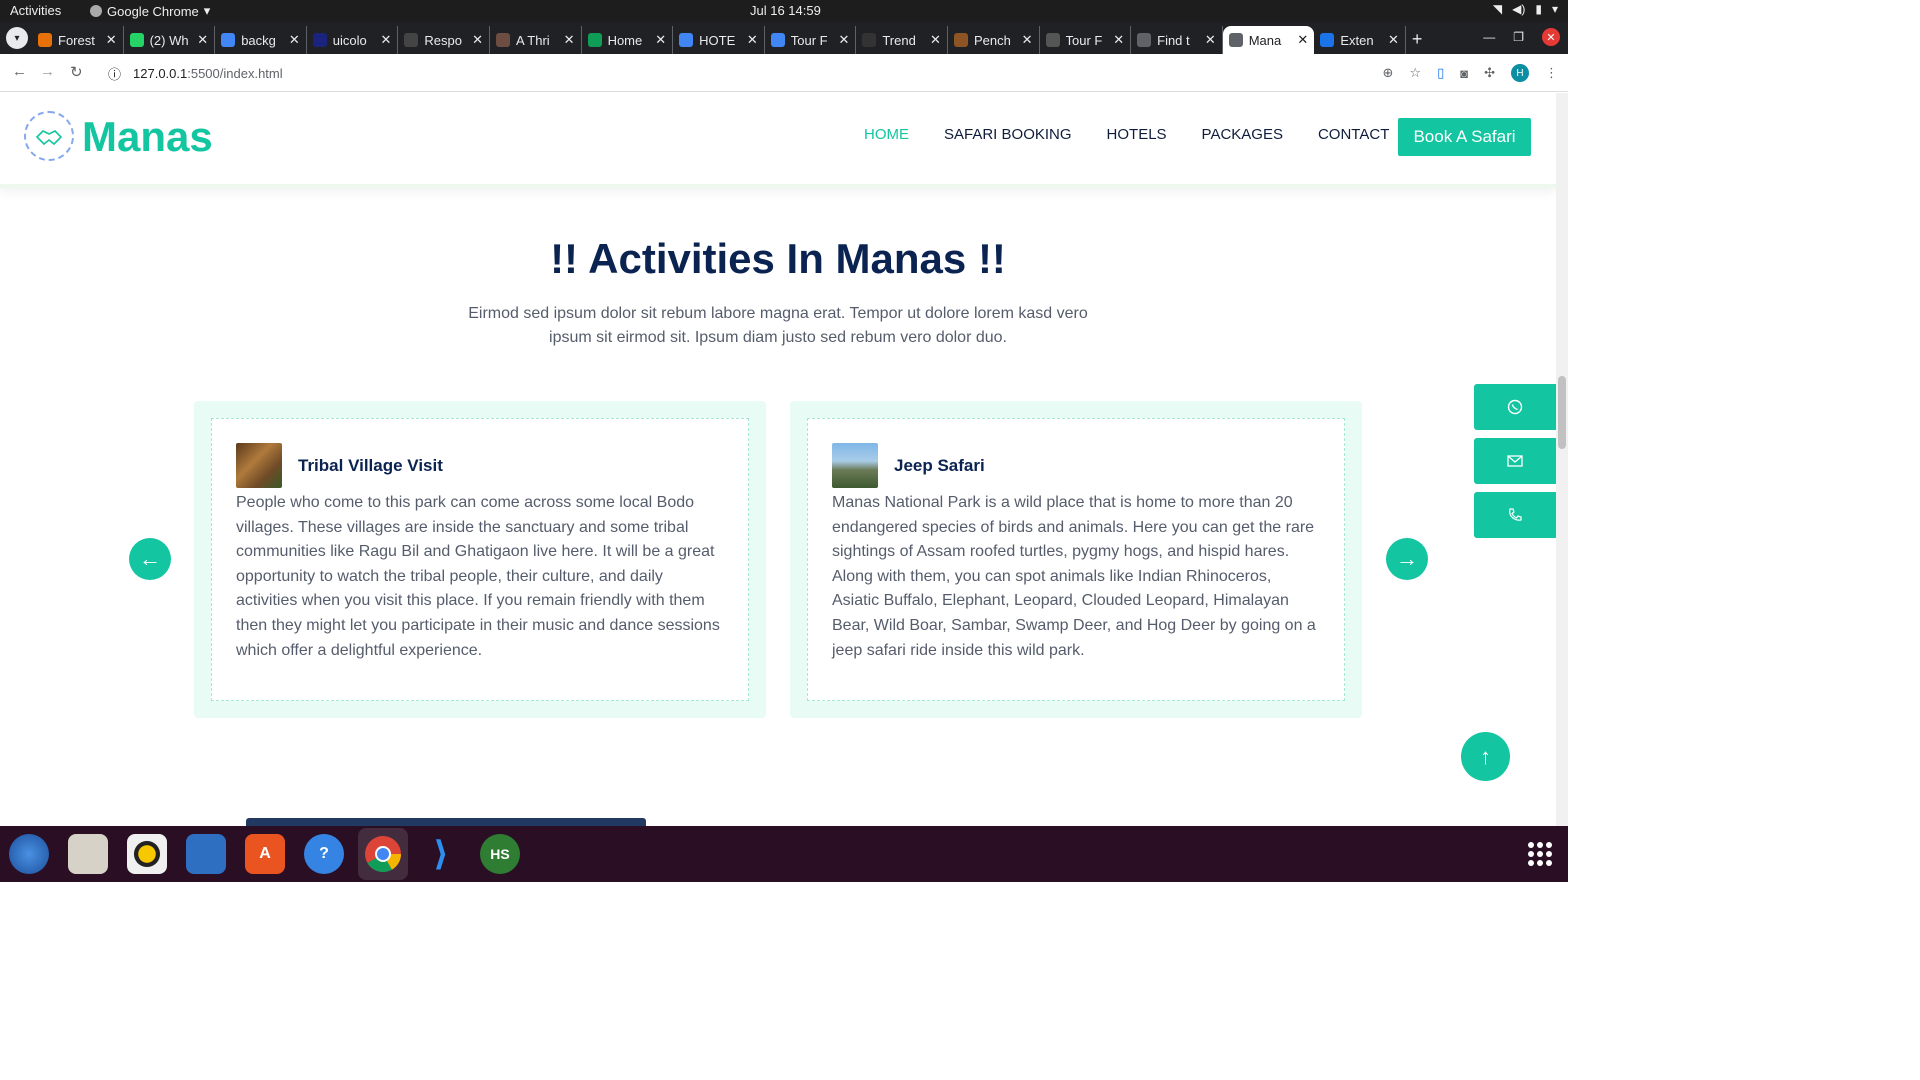 The image size is (1920, 1080). Describe the element at coordinates (1551, 73) in the screenshot. I see `kebab-menu-icon: ⋮` at that location.